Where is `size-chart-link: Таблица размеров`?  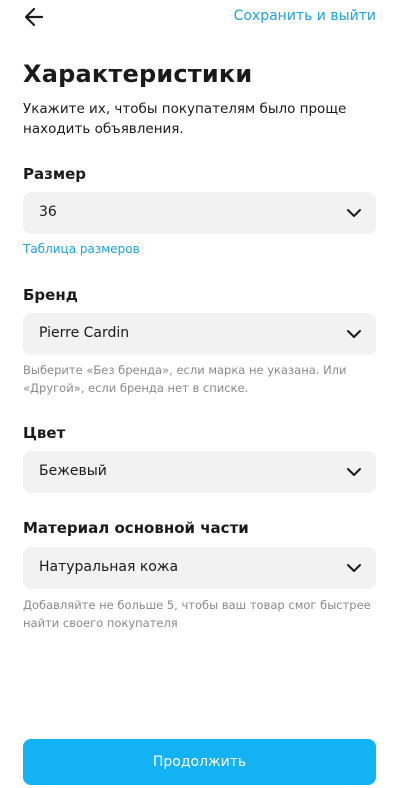
size-chart-link: Таблица размеров is located at coordinates (81, 249).